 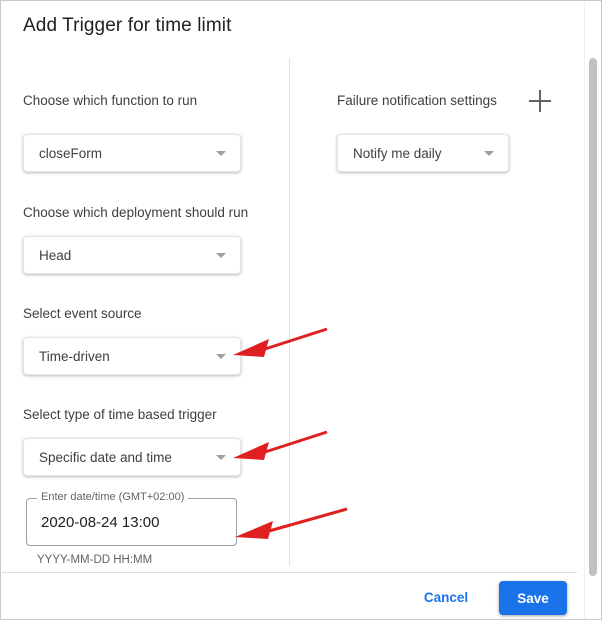 I want to click on label-choose-function: Choose which function to run, so click(x=110, y=100).